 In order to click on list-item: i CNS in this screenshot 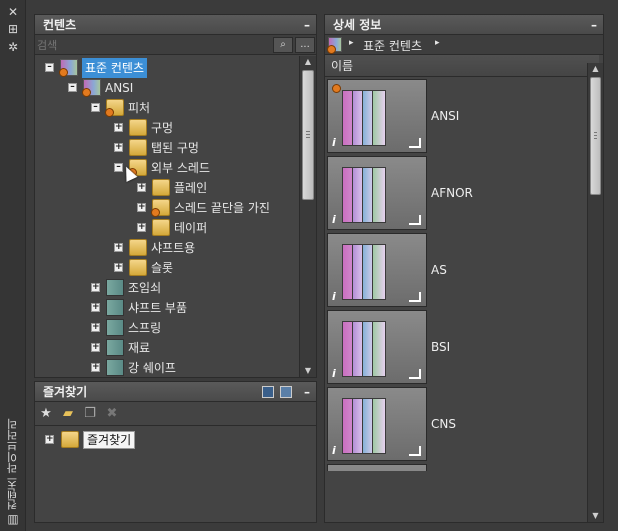, I will do `click(456, 425)`.